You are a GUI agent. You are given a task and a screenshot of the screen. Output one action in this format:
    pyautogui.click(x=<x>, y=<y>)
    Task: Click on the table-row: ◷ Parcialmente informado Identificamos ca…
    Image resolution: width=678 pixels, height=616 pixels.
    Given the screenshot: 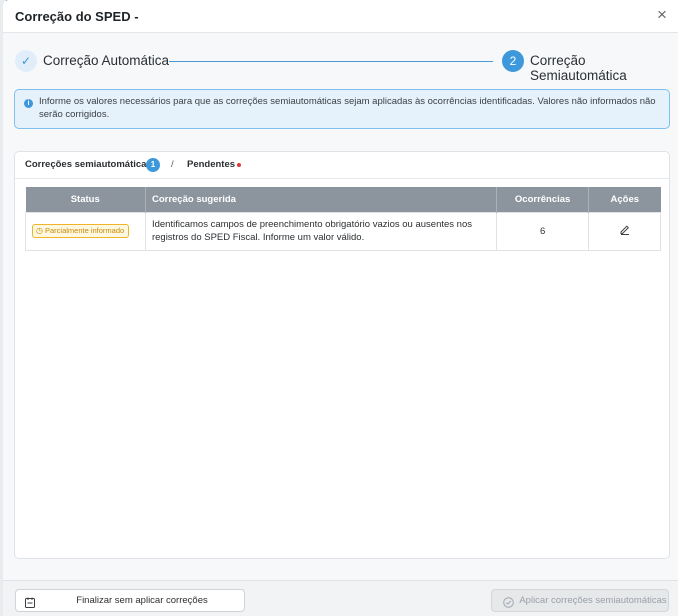 What is the action you would take?
    pyautogui.click(x=343, y=231)
    